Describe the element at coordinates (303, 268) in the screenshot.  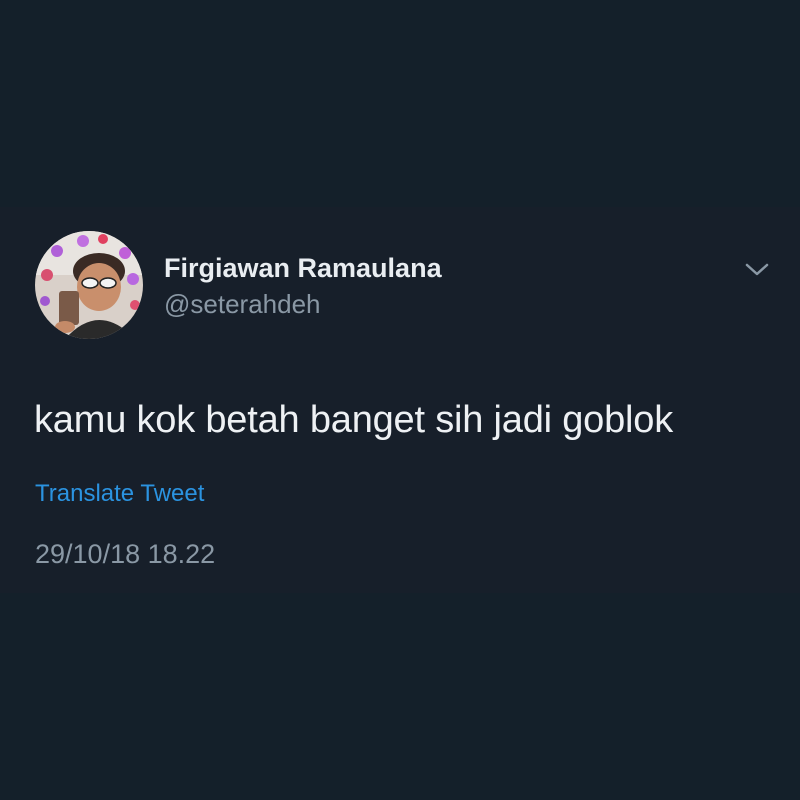
I see `display-name: Firgiawan Ramaulana` at that location.